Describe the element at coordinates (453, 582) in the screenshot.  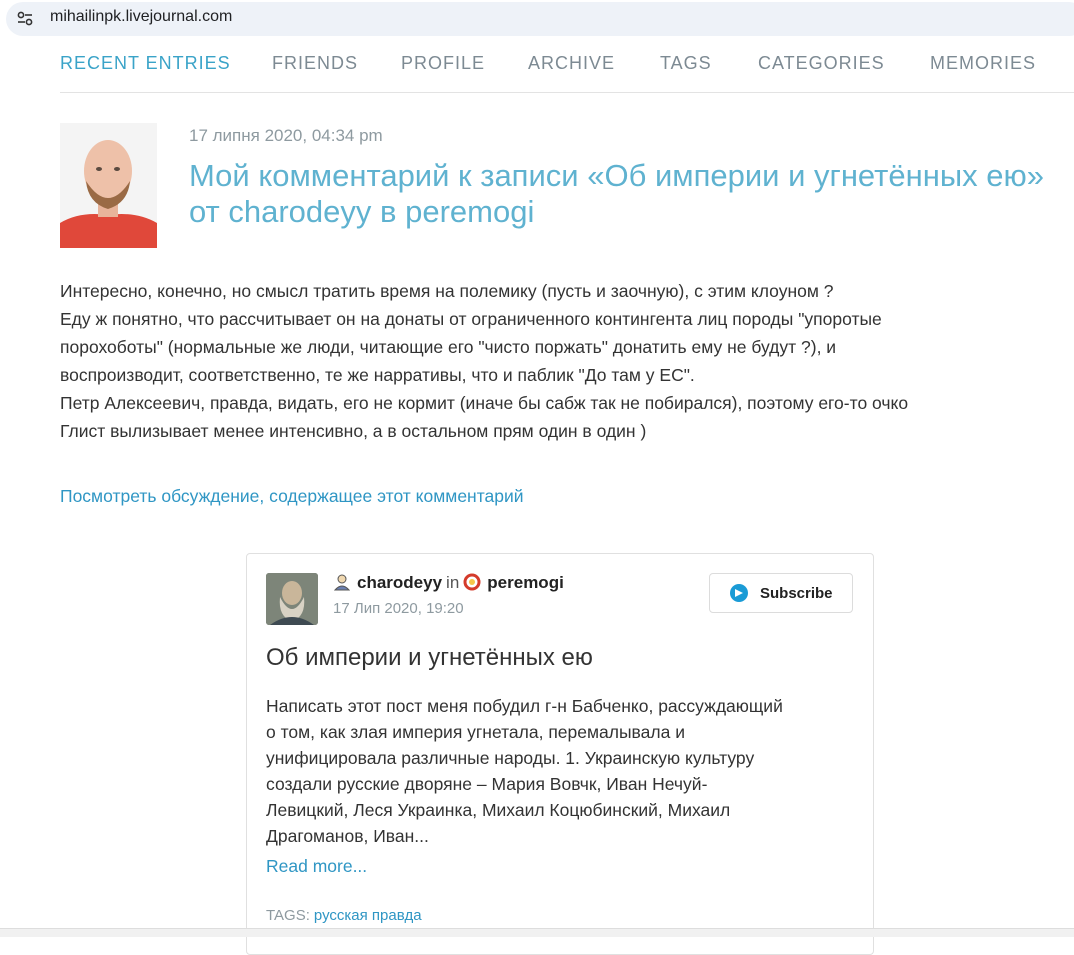
I see `embed-in-label: in` at that location.